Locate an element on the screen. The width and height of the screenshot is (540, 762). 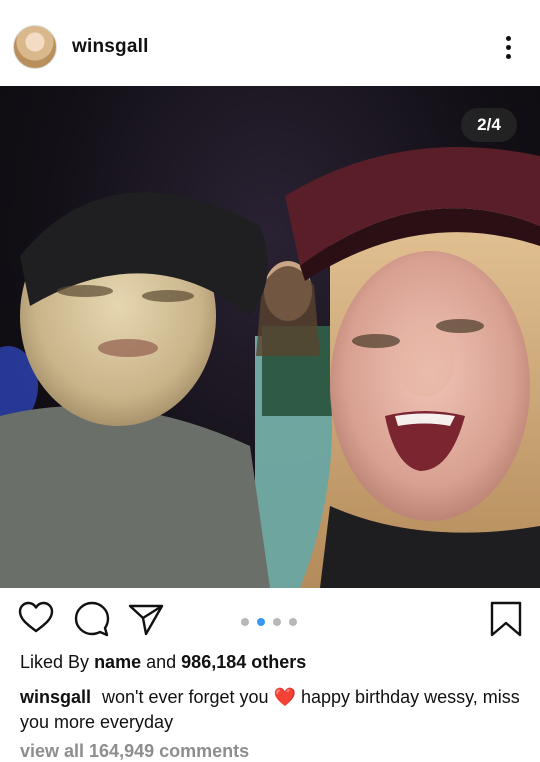
heart-emoji-icon: ❤️ is located at coordinates (284, 697).